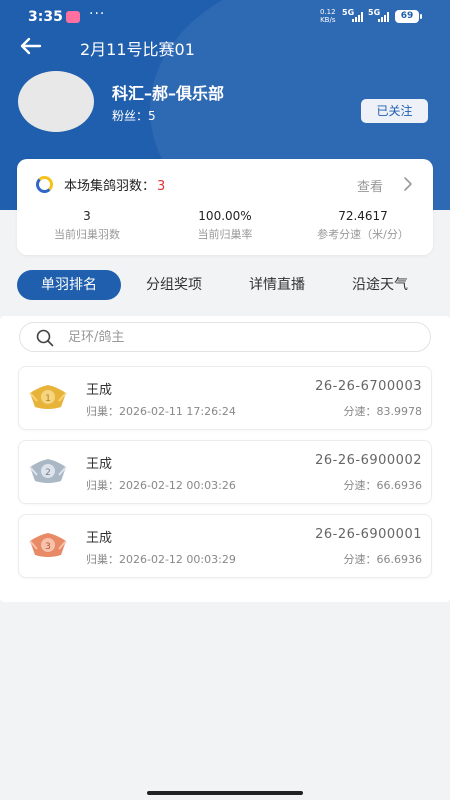  I want to click on stat-label: 当前归巢羽数, so click(87, 234).